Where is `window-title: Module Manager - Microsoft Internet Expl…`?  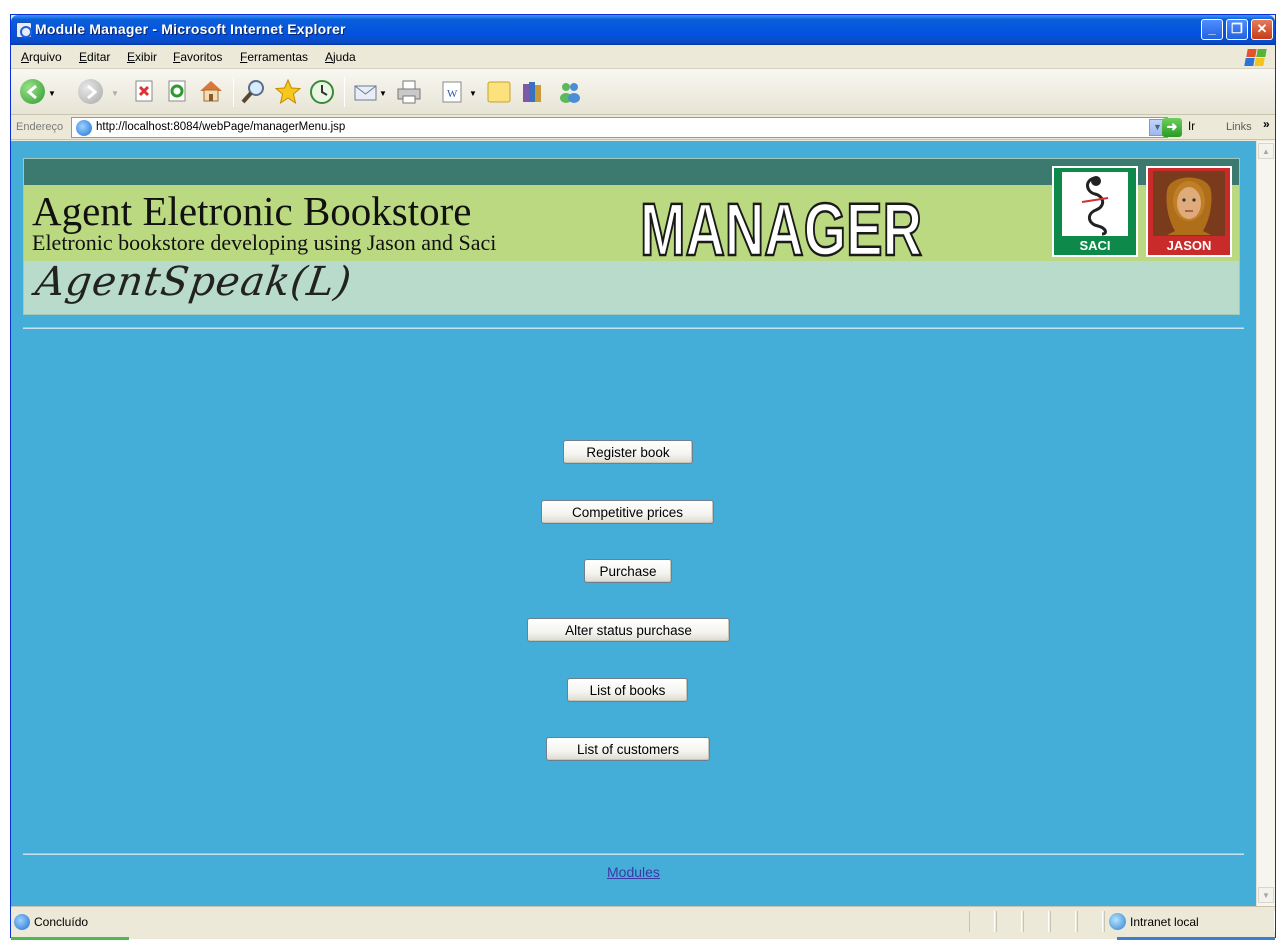
window-title: Module Manager - Microsoft Internet Expl… is located at coordinates (190, 29).